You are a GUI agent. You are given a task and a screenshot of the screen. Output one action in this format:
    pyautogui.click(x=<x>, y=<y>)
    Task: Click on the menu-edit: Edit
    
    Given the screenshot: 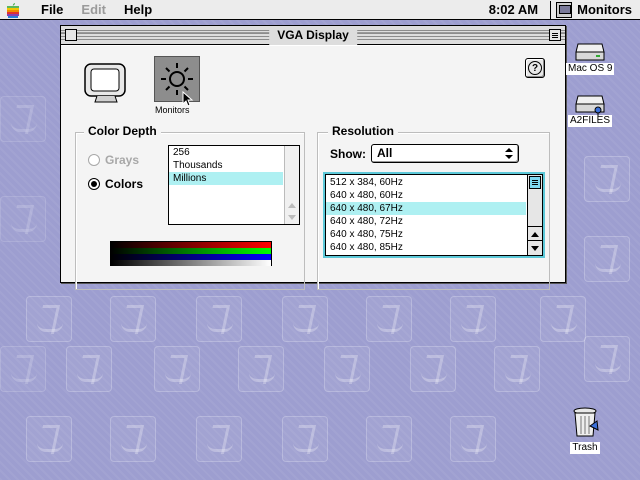 What is the action you would take?
    pyautogui.click(x=93, y=10)
    